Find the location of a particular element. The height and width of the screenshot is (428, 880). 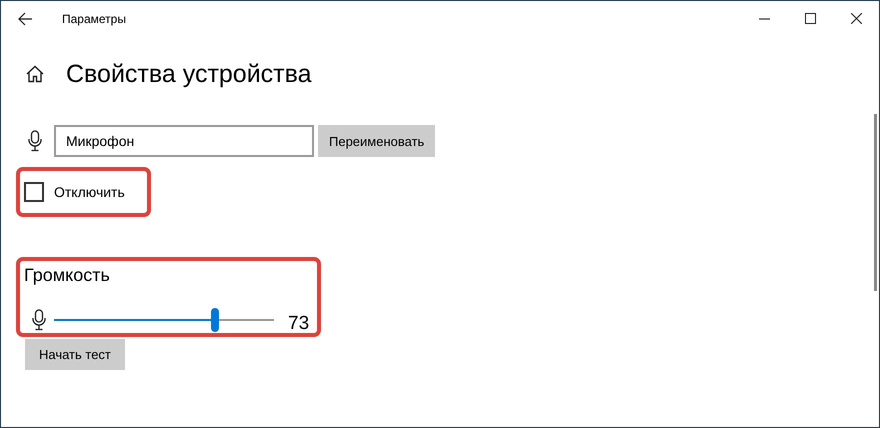

volume-reading: 73 is located at coordinates (299, 324).